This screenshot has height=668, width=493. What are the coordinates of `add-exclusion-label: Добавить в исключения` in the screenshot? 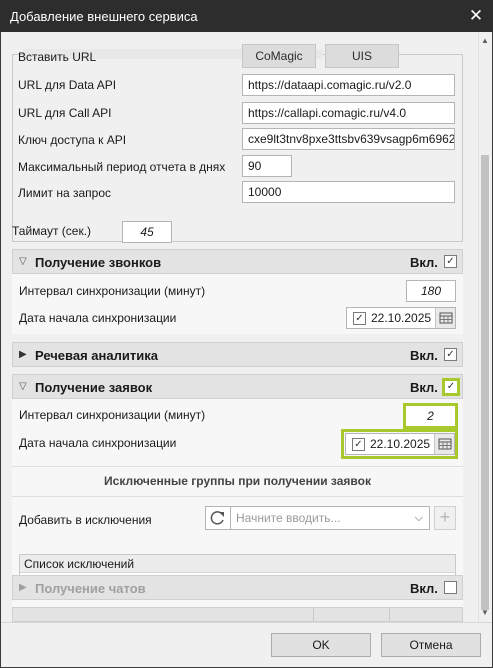 It's located at (85, 520).